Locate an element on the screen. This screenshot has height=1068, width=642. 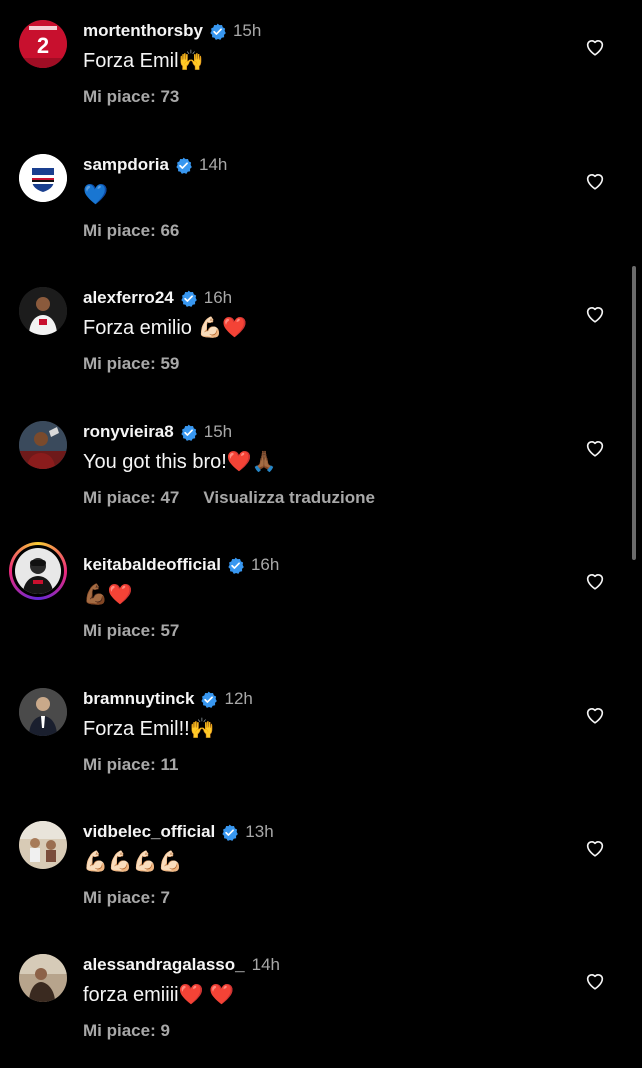
username: keitabaldeofficial is located at coordinates (152, 565).